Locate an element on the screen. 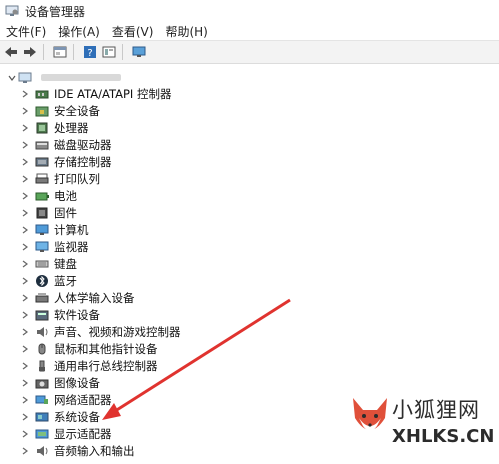 This screenshot has height=464, width=499. watermark: 小狐狸网 XHLKS.CN is located at coordinates (424, 424).